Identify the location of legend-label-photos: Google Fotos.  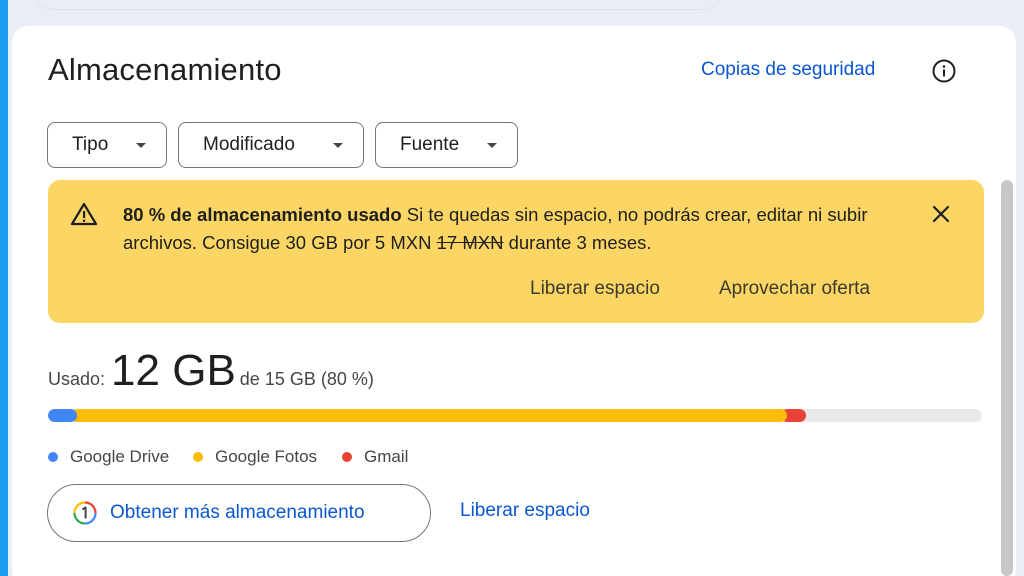
(266, 456).